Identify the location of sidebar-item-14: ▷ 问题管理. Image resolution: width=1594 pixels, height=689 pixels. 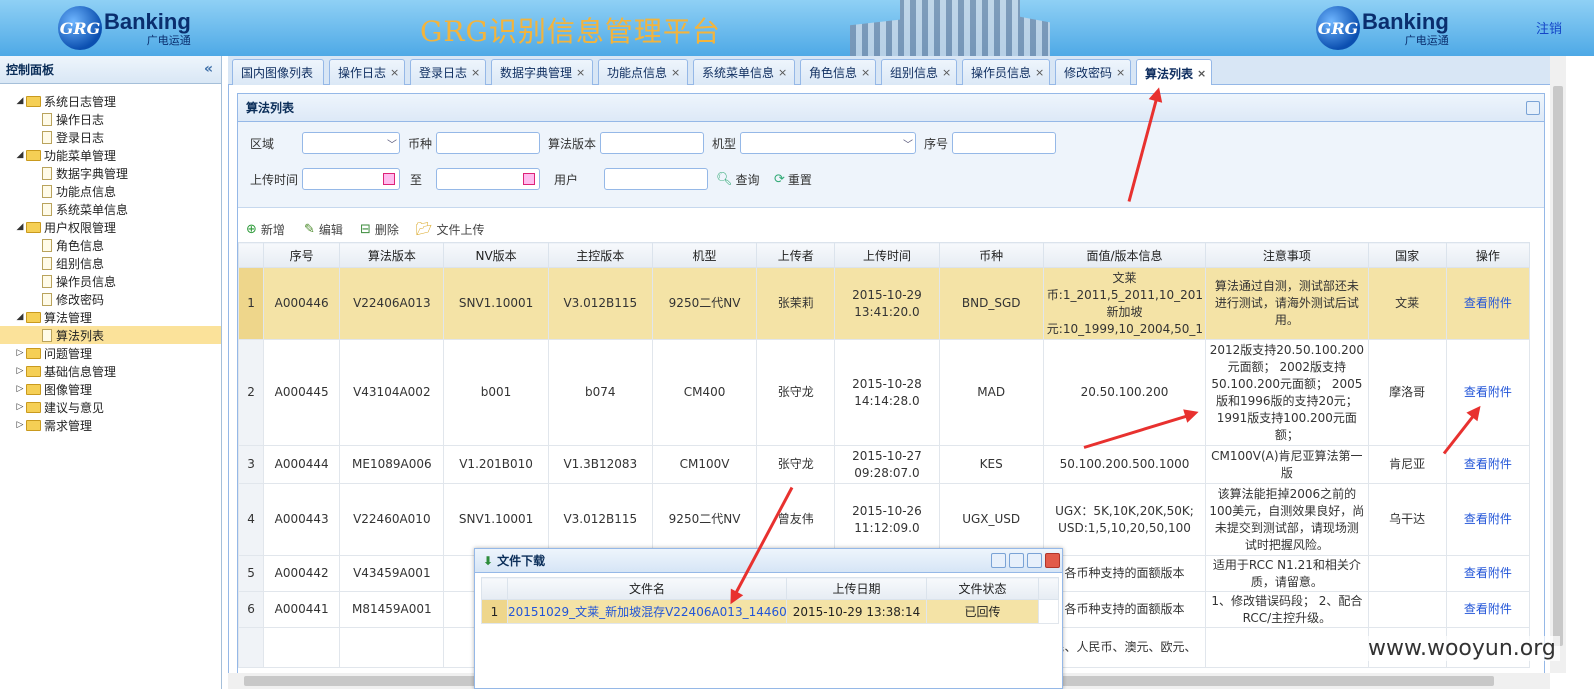
(110, 353).